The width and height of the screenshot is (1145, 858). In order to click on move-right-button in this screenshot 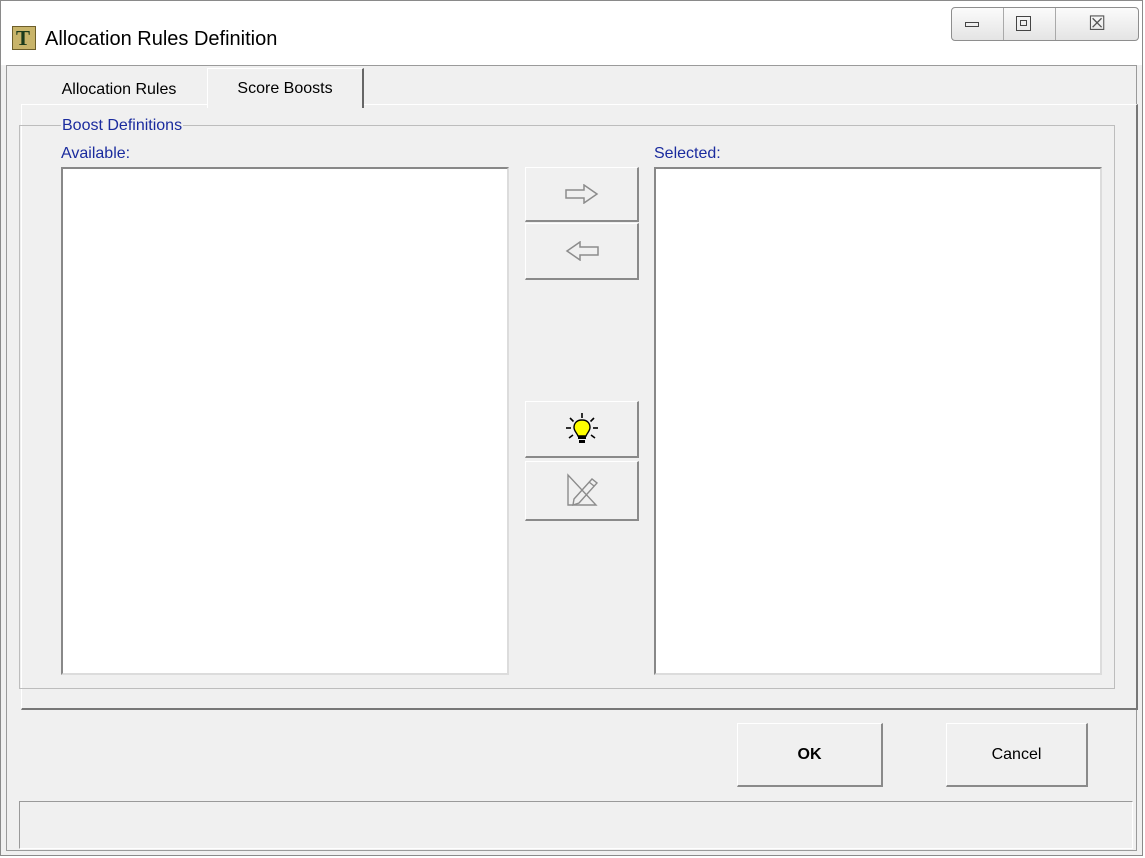, I will do `click(582, 194)`.